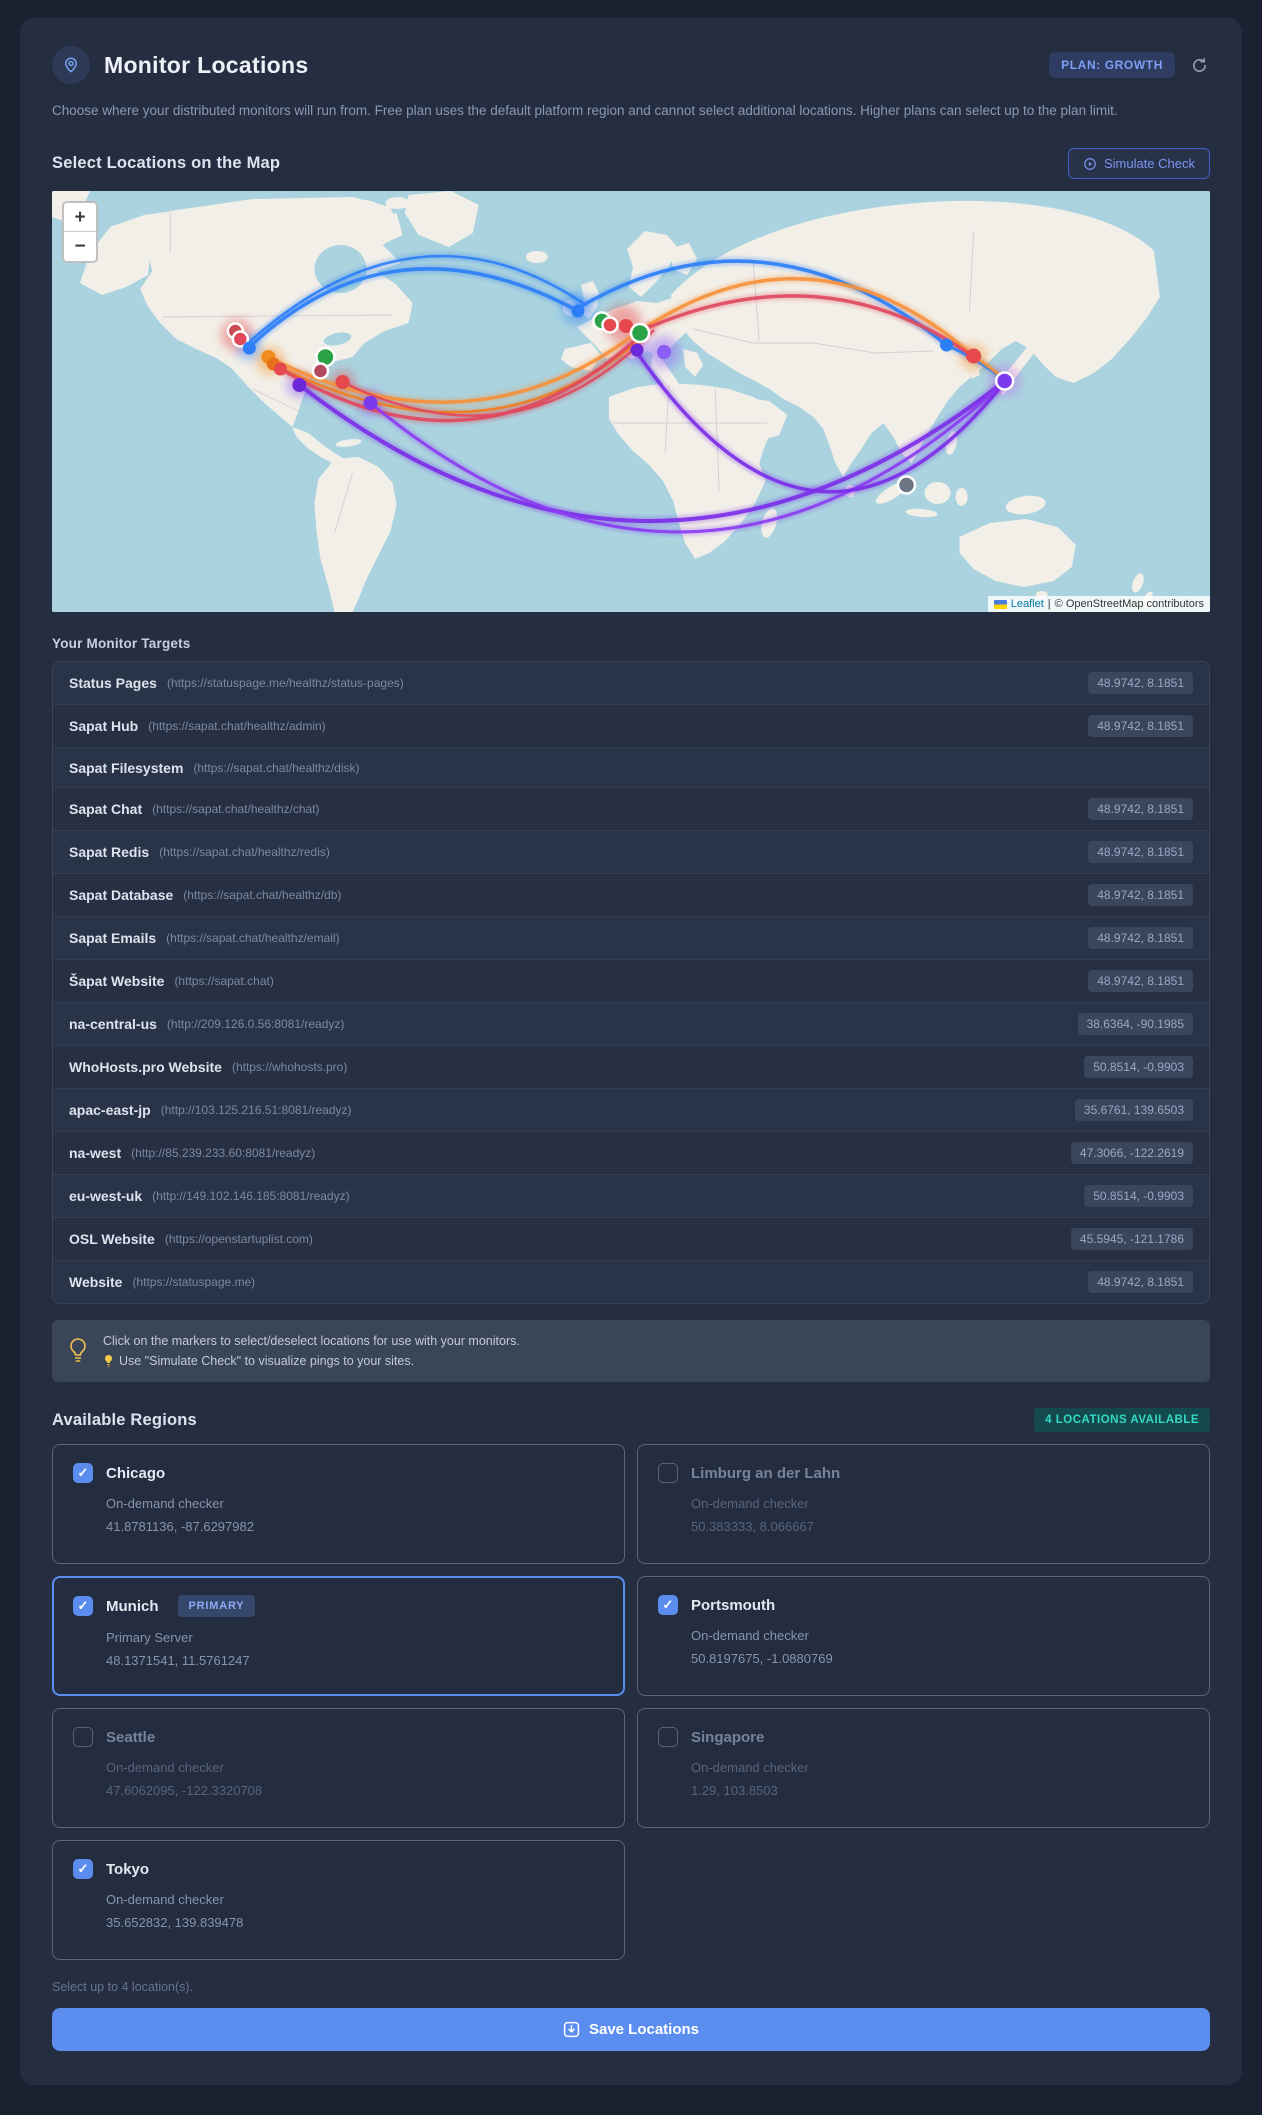 The height and width of the screenshot is (2115, 1262). What do you see at coordinates (113, 683) in the screenshot?
I see `target-name: Status Pages` at bounding box center [113, 683].